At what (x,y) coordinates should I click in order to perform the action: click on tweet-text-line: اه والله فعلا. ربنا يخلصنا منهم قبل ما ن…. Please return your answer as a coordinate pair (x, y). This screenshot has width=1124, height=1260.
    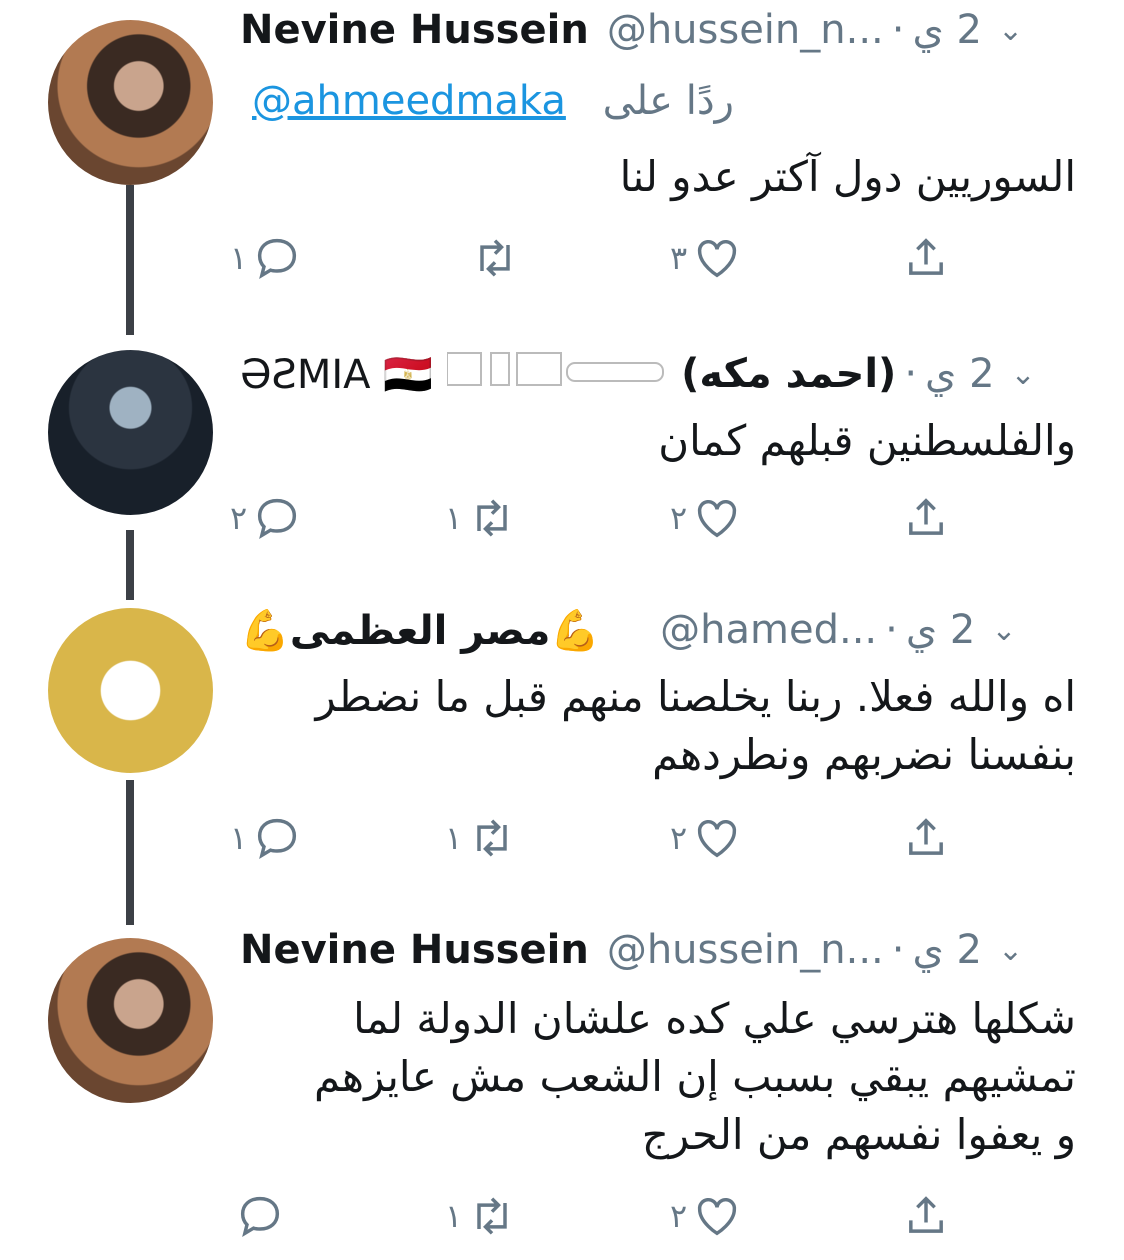
    Looking at the image, I should click on (695, 696).